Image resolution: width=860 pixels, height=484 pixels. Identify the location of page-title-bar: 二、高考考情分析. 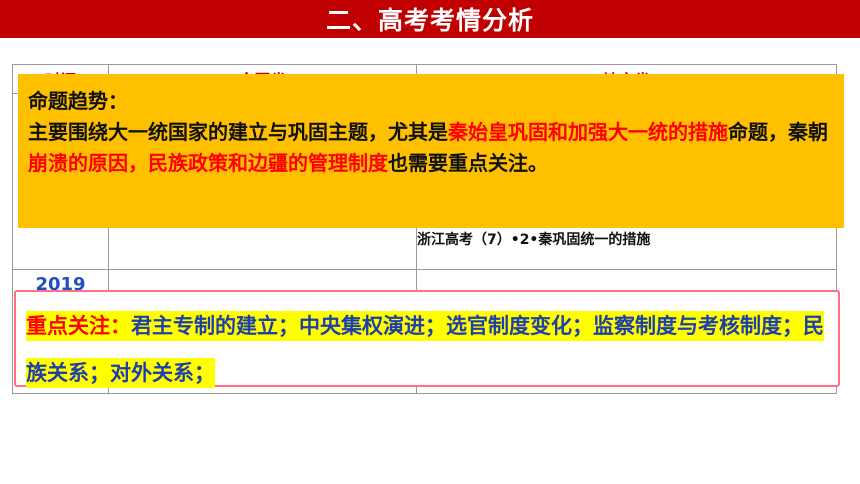
(430, 19).